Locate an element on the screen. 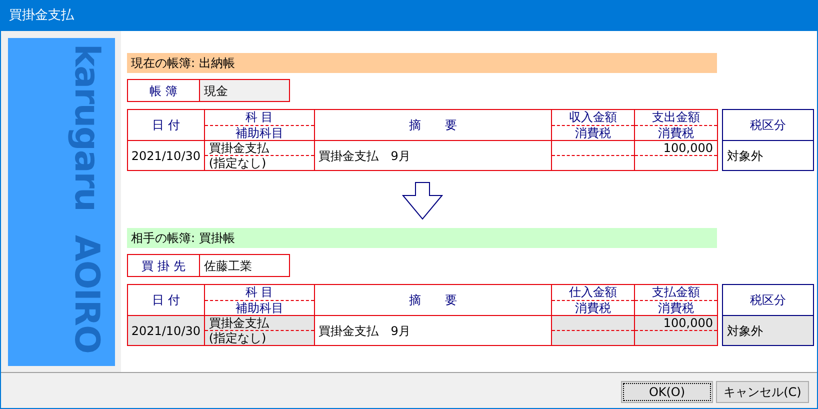 The height and width of the screenshot is (409, 818). logo-text: karugaru is located at coordinates (87, 127).